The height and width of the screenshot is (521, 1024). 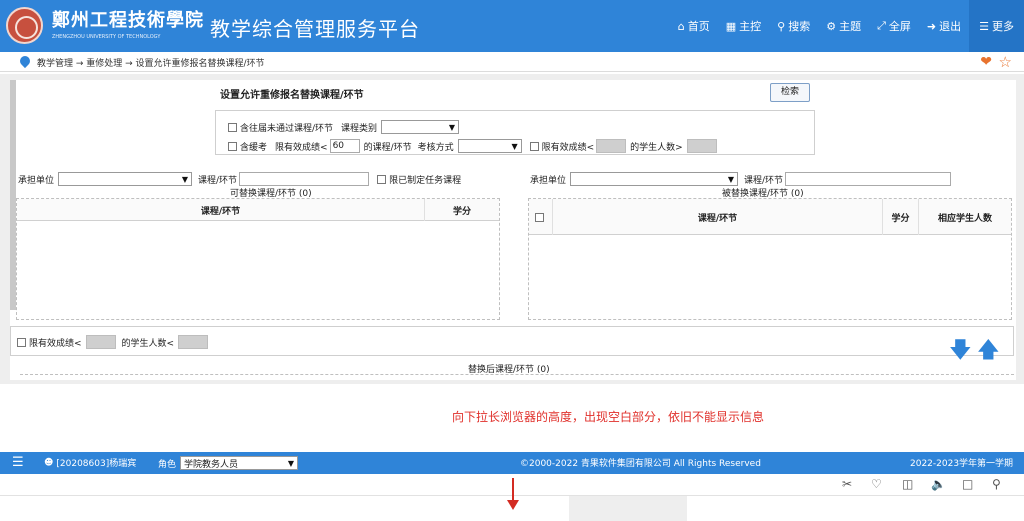 I want to click on limit-task-label: 限已制定任务课程, so click(x=425, y=180).